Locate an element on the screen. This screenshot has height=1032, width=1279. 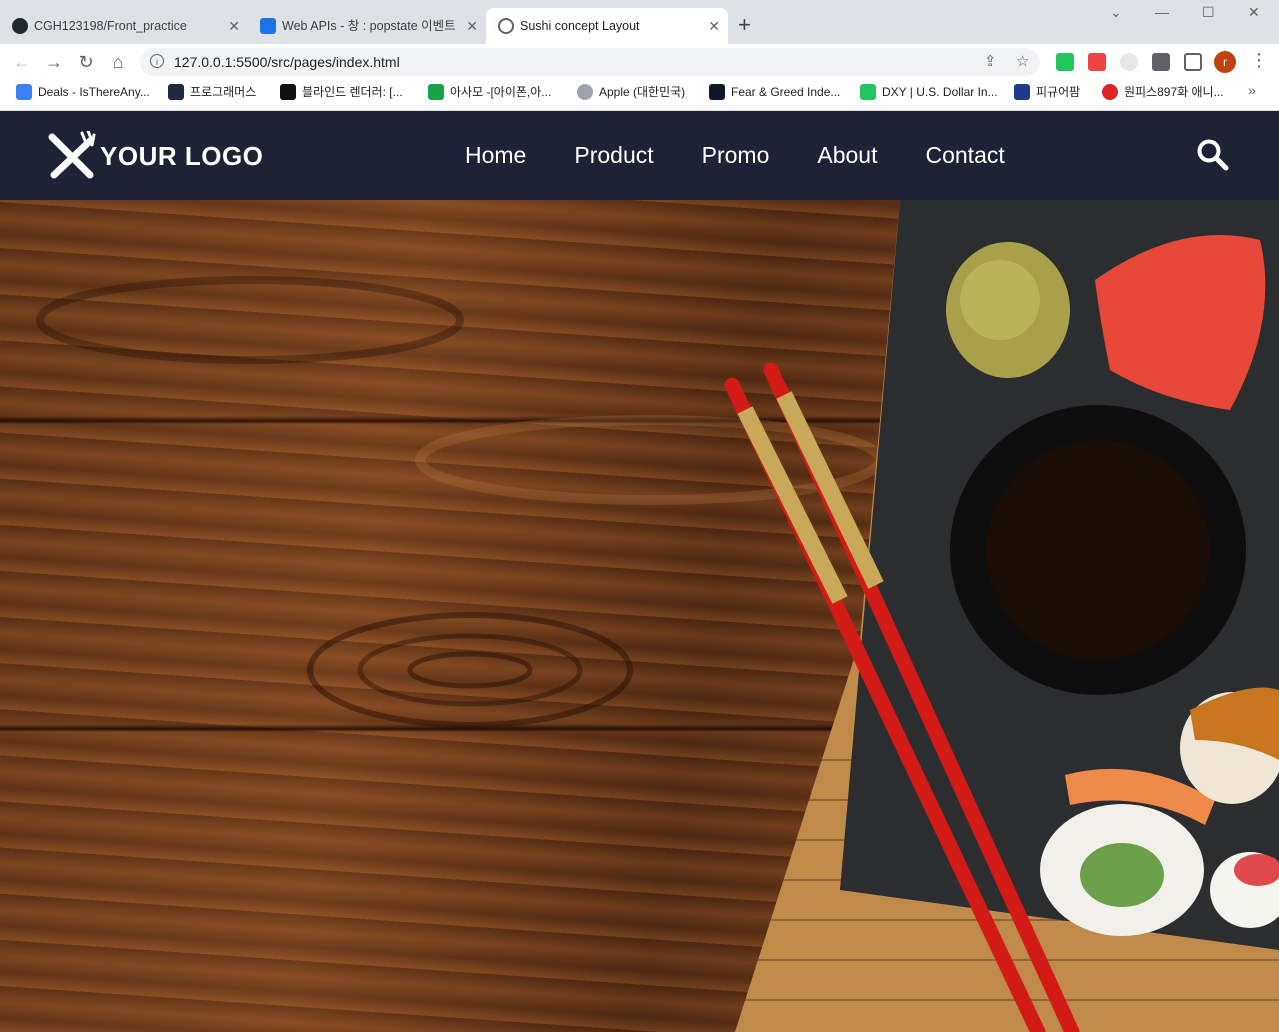
url-text: 127.0.0.1:5500/src/pages/index.html is located at coordinates (287, 62).